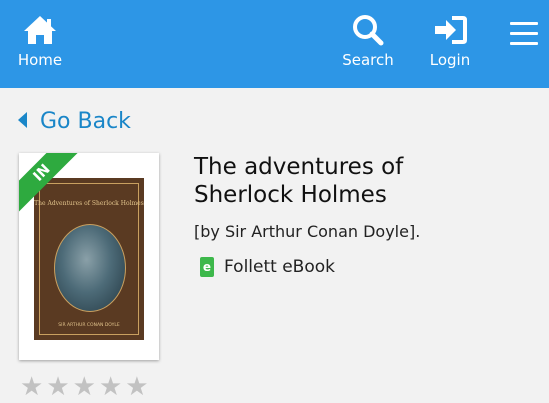 The image size is (549, 403). What do you see at coordinates (89, 325) in the screenshot?
I see `cover-author: SIR ARTHUR CONAN DOYLE` at bounding box center [89, 325].